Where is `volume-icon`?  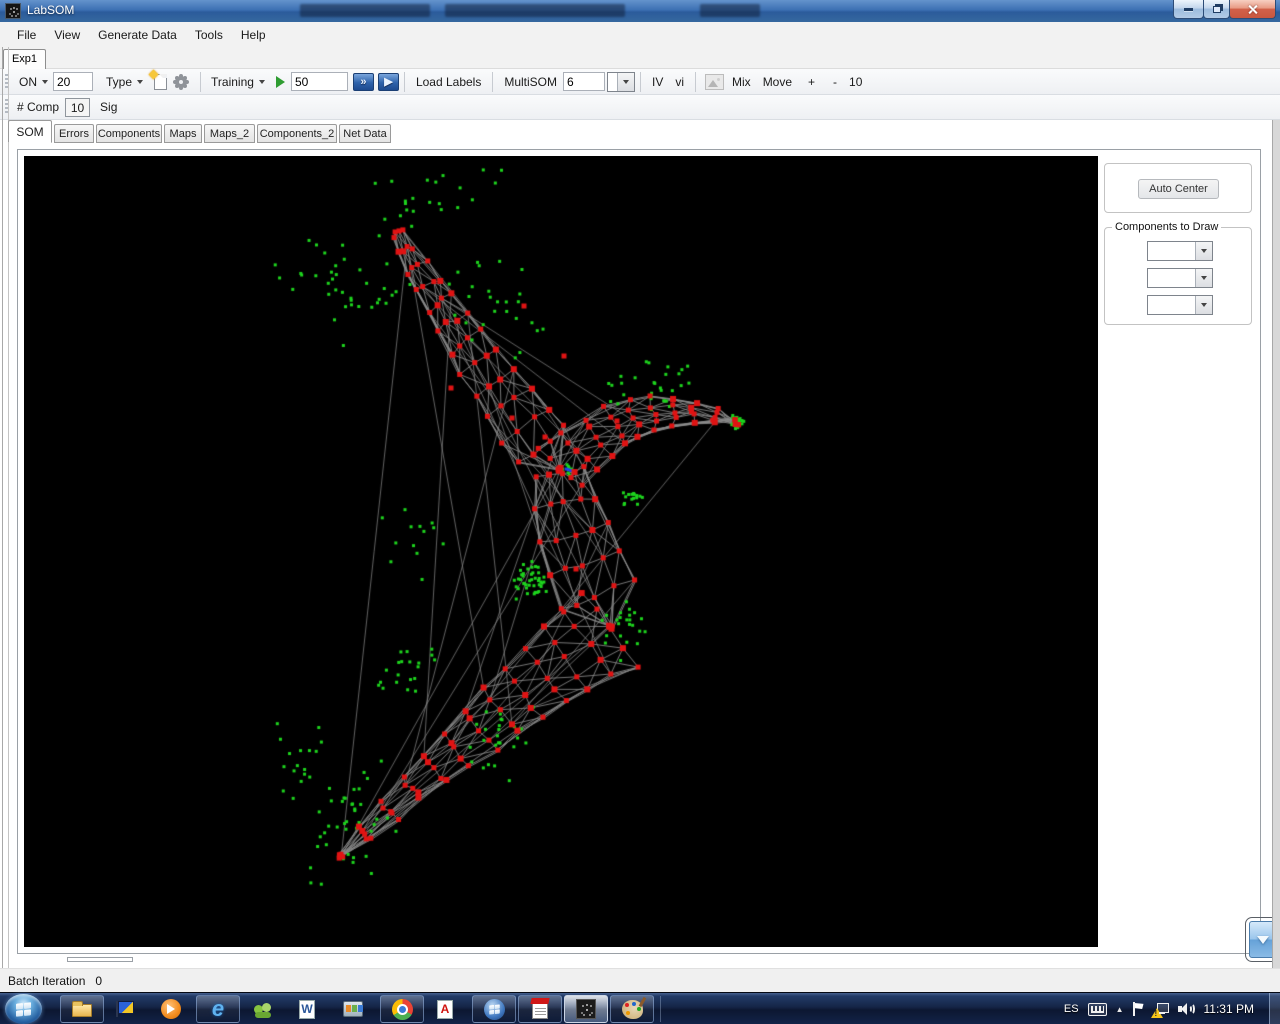
volume-icon is located at coordinates (1186, 1009).